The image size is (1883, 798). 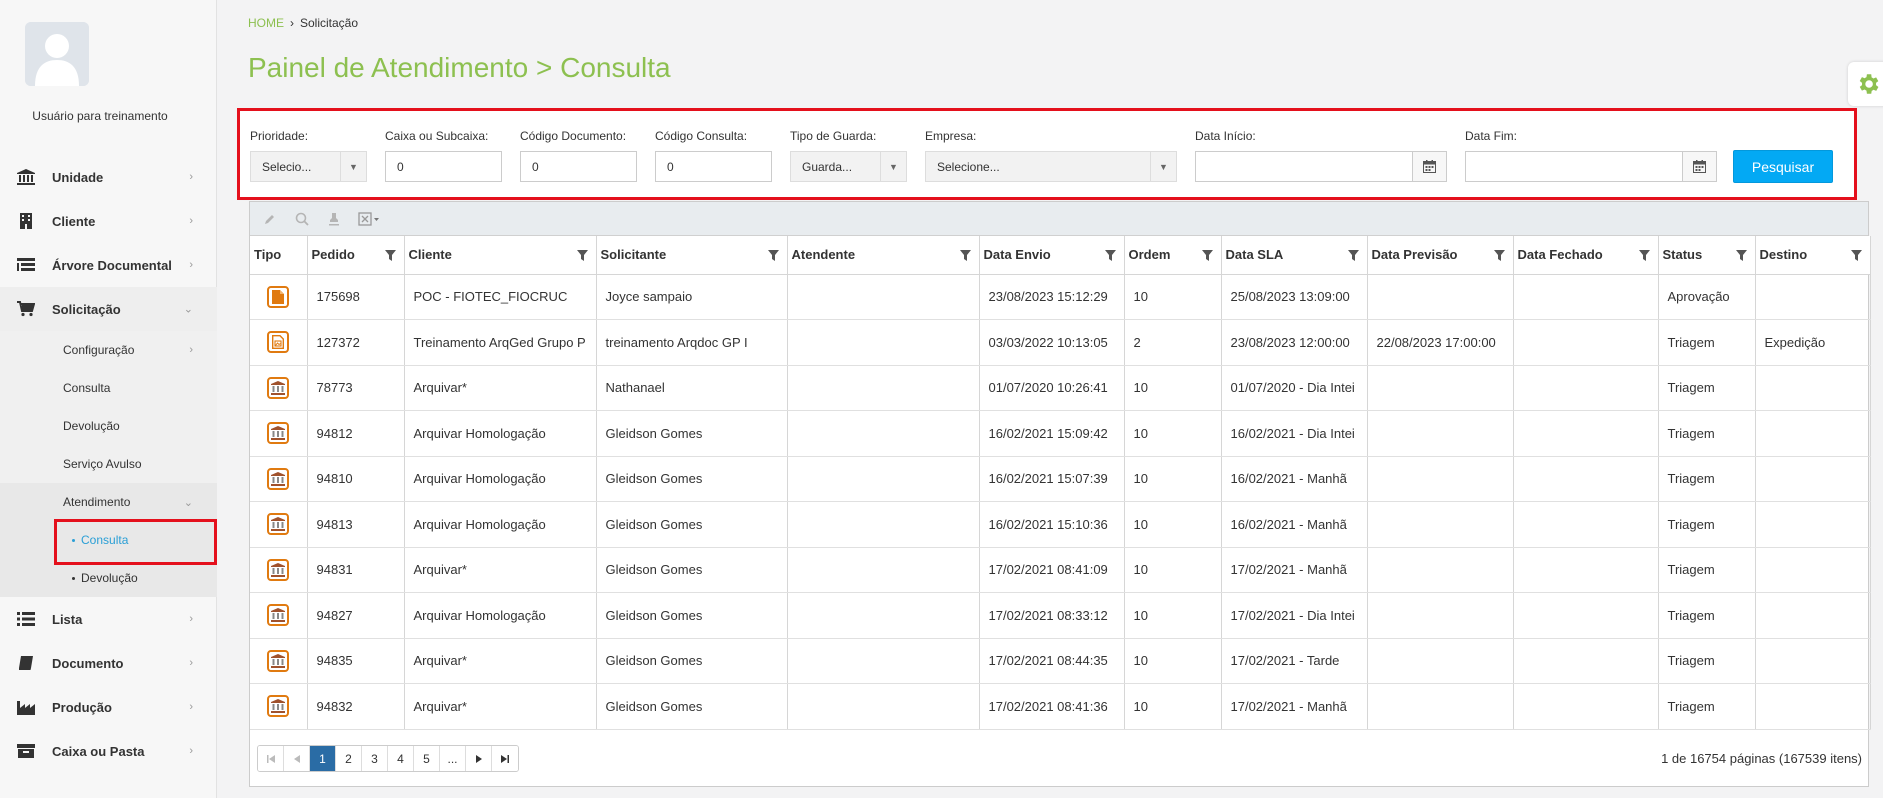 I want to click on sidebar-item-consulta: Consulta, so click(x=108, y=388).